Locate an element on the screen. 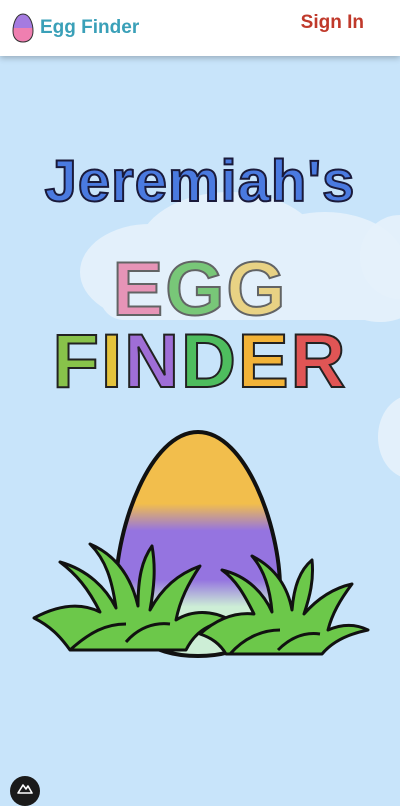 Image resolution: width=400 pixels, height=806 pixels. mountain-icon is located at coordinates (25, 789).